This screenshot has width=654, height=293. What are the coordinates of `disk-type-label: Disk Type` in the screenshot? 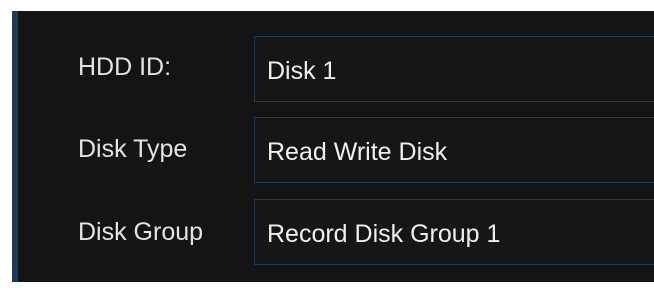 It's located at (133, 149).